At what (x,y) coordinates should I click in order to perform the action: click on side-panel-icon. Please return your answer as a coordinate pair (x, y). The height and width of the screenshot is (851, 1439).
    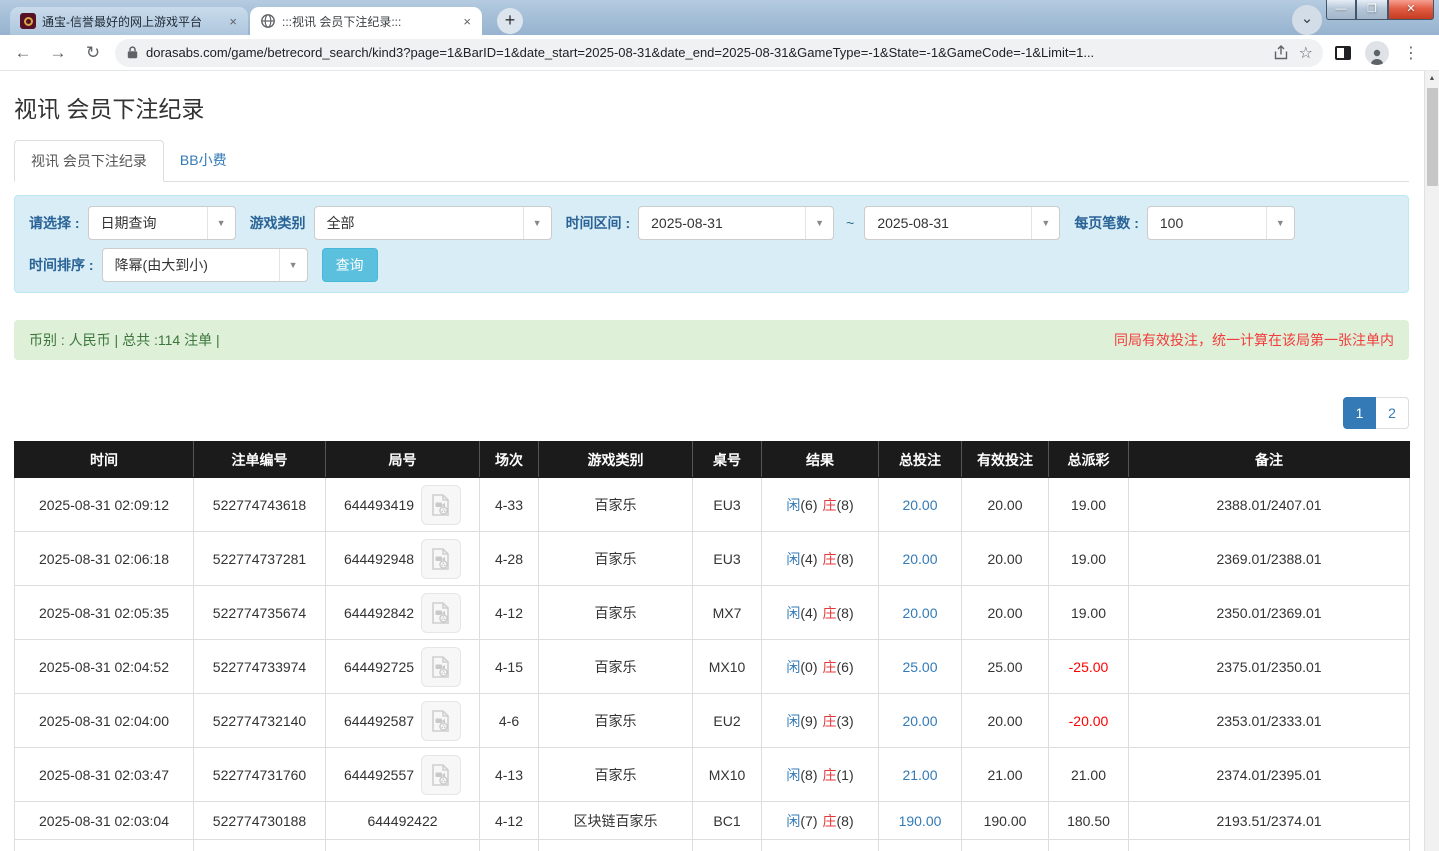
    Looking at the image, I should click on (1343, 52).